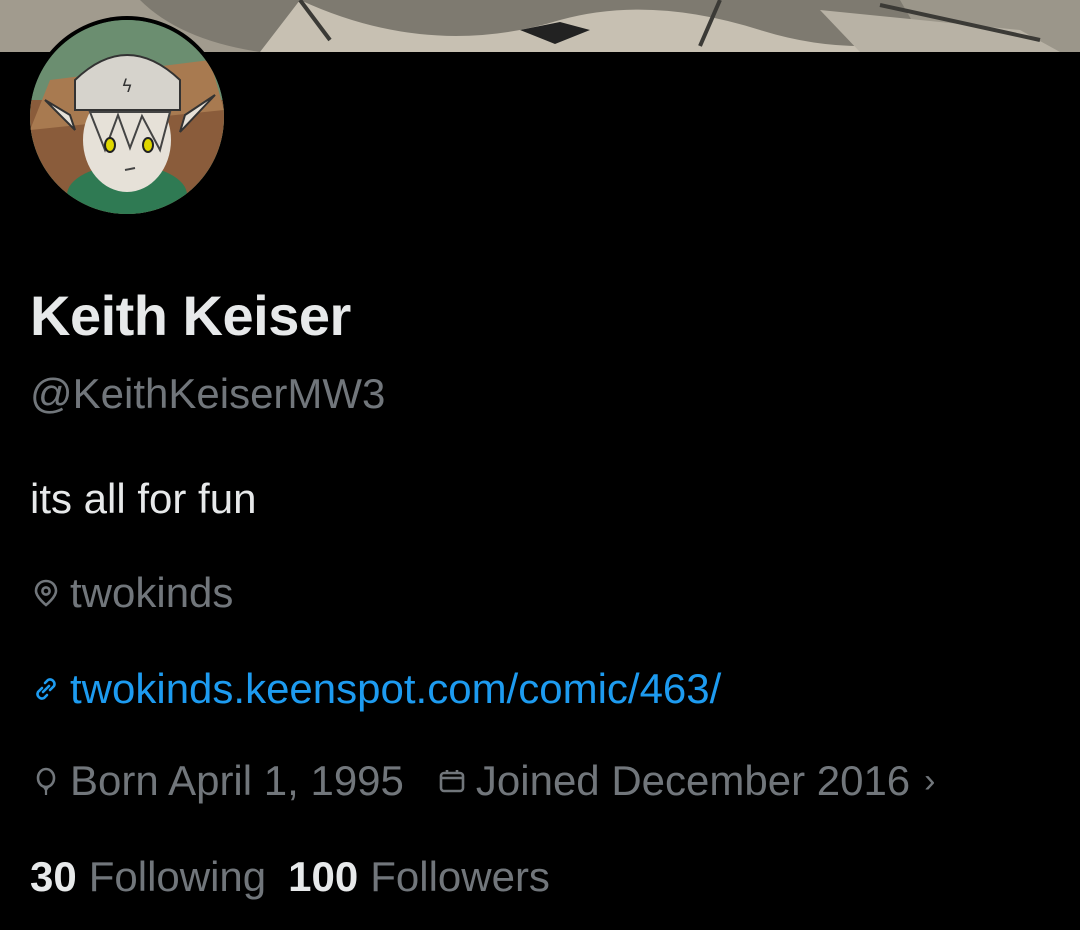 The height and width of the screenshot is (930, 1080). What do you see at coordinates (46, 781) in the screenshot?
I see `balloon-icon` at bounding box center [46, 781].